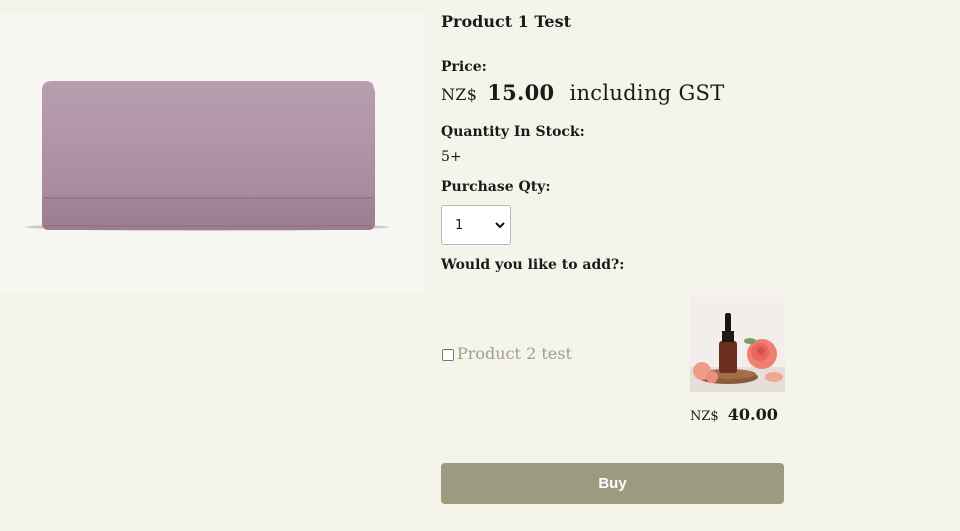 The image size is (960, 531). I want to click on price-amount: 15.00, so click(521, 92).